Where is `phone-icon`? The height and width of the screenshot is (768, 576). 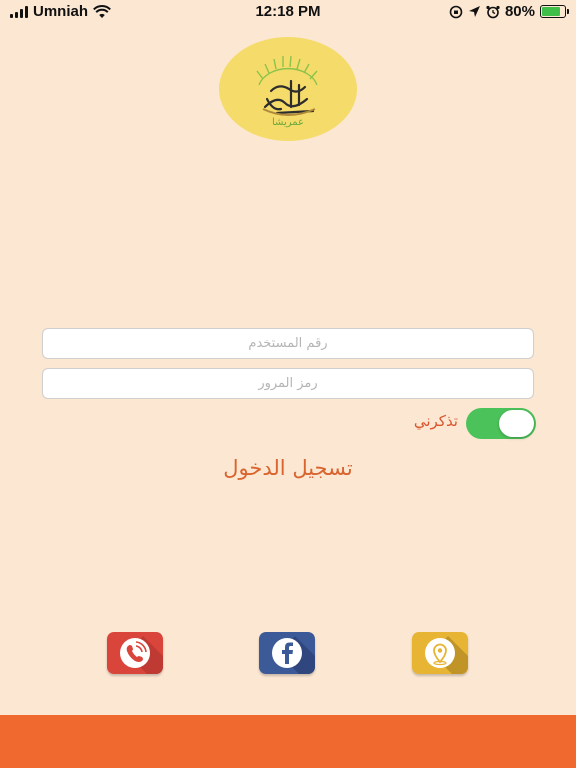
phone-icon is located at coordinates (141, 655).